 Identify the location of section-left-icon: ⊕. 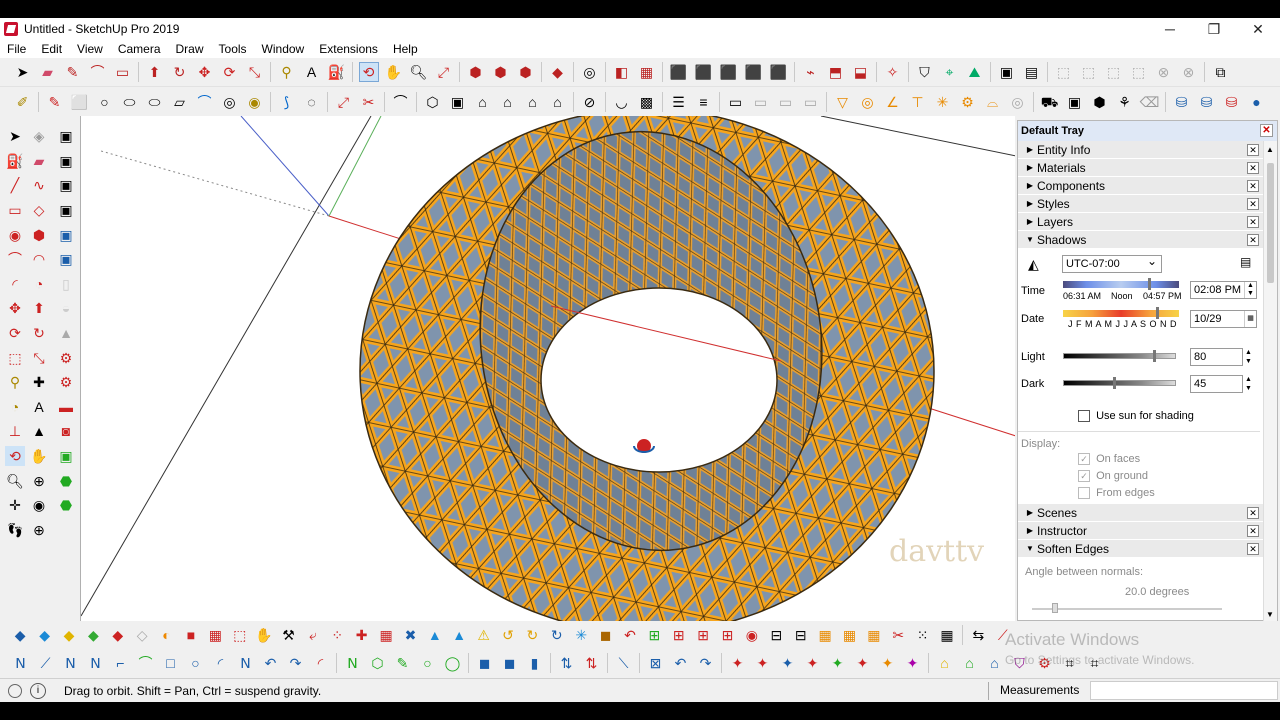
(39, 530).